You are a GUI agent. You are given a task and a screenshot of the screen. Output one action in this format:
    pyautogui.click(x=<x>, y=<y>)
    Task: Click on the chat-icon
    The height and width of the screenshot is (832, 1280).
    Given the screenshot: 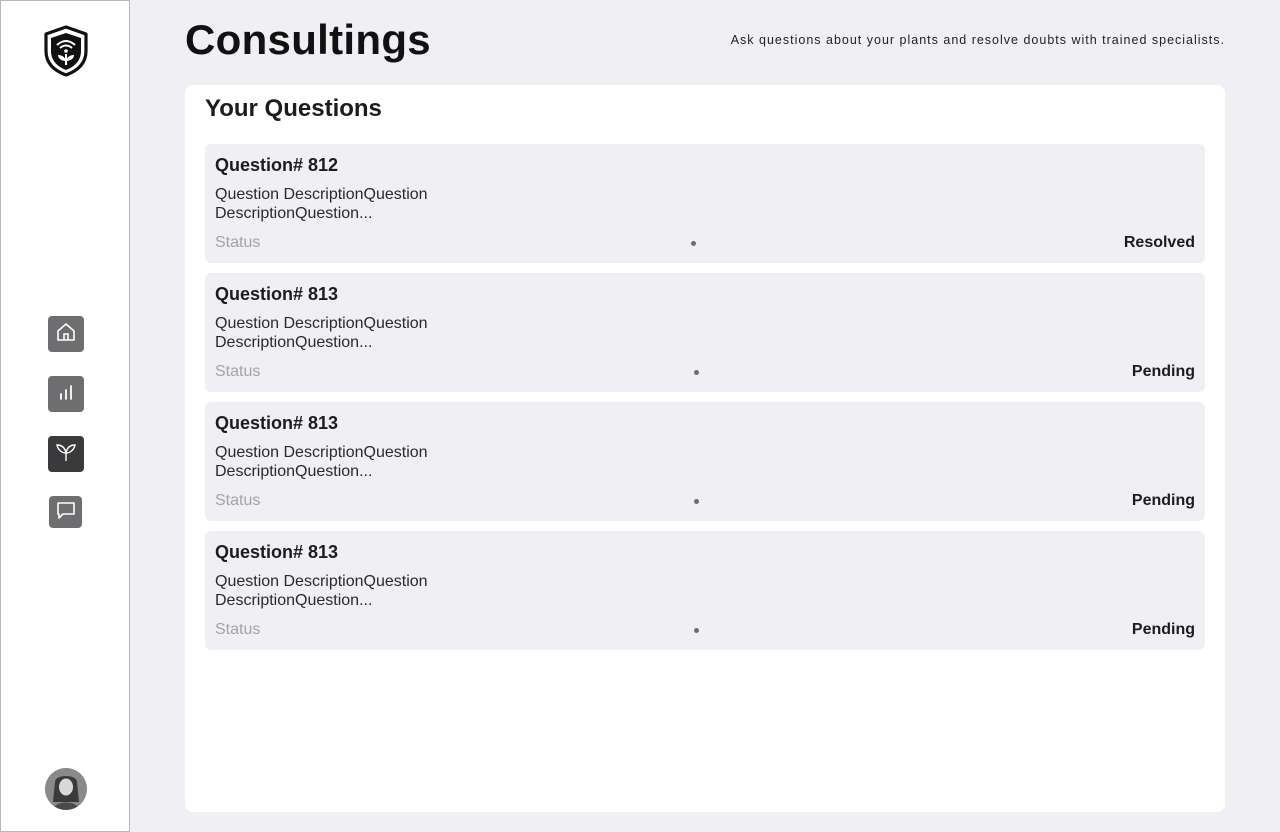 What is the action you would take?
    pyautogui.click(x=66, y=512)
    